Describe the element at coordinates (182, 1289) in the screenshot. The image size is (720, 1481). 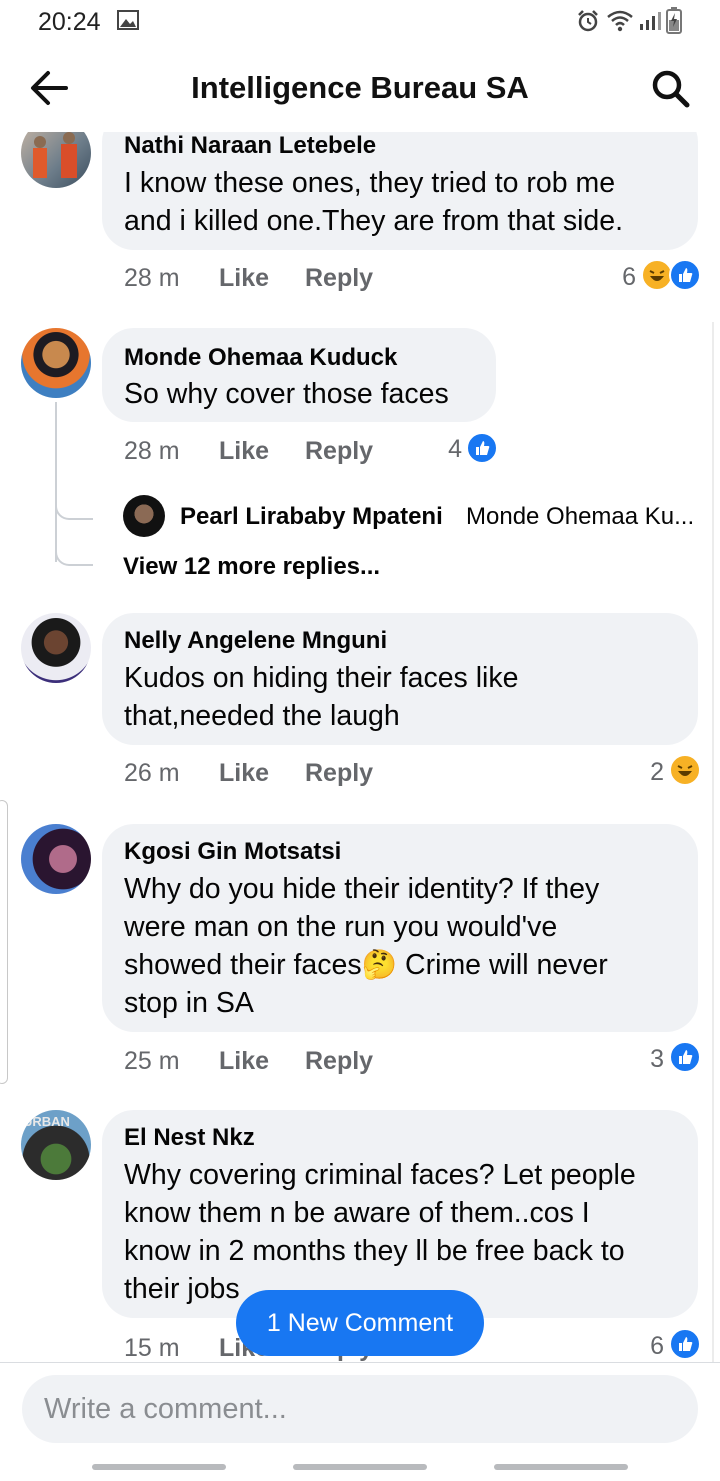
I see `comment-text-line: their jobs` at that location.